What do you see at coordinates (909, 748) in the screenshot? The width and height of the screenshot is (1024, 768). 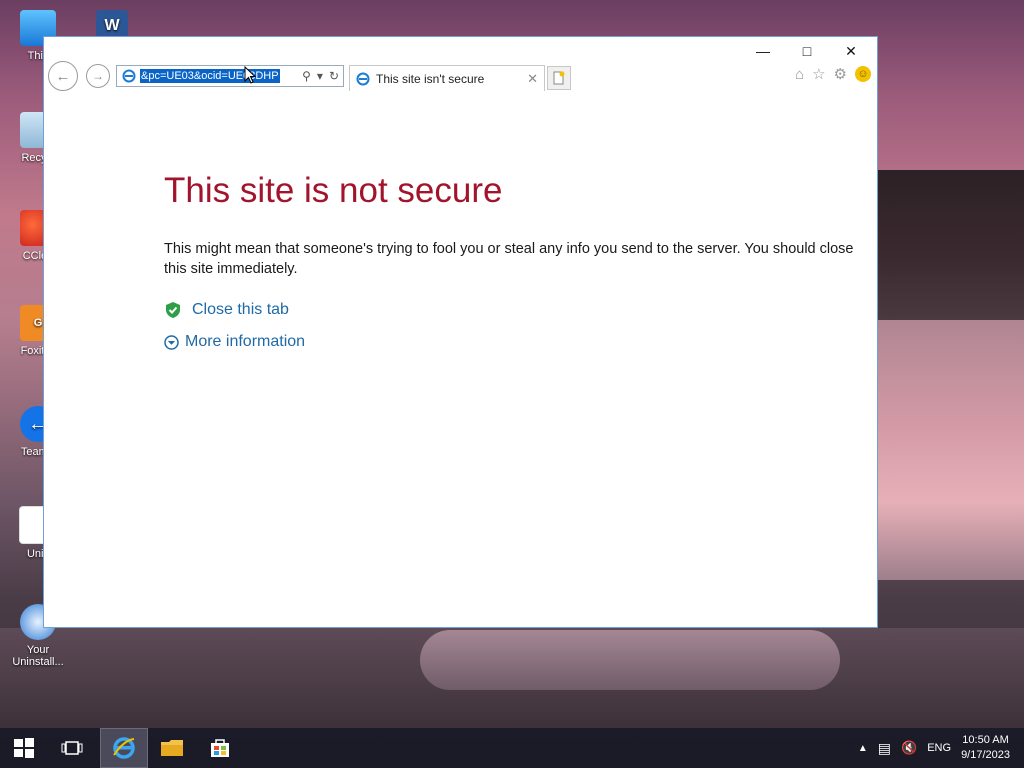 I see `volume-muted-icon: 🔇` at bounding box center [909, 748].